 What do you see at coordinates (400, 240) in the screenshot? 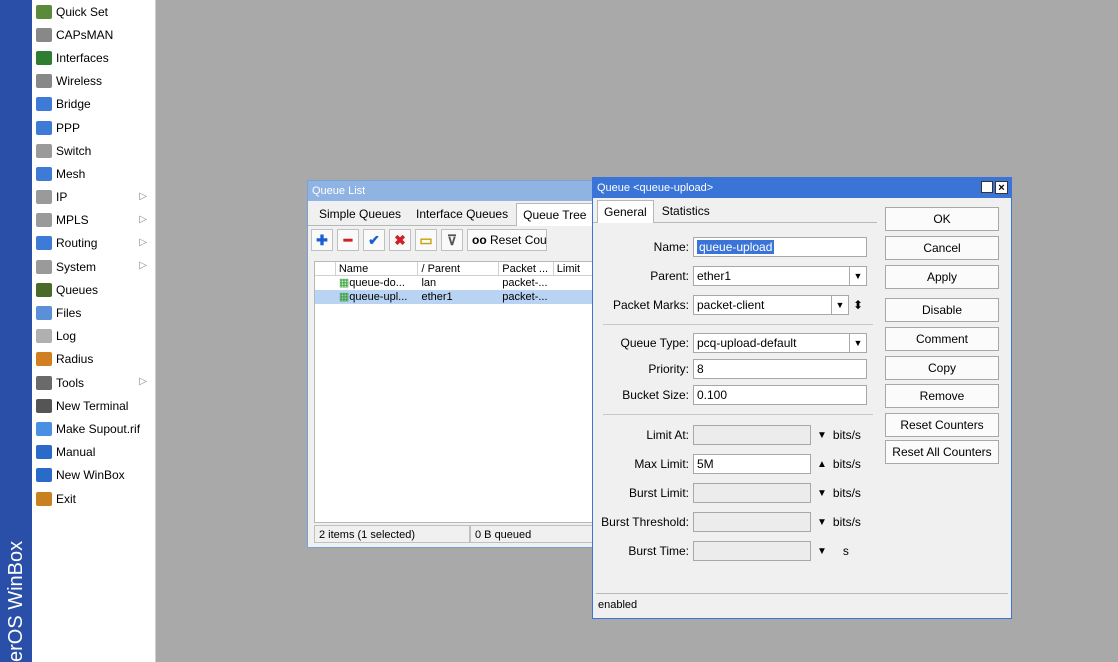
I see `disable-icon: ✖` at bounding box center [400, 240].